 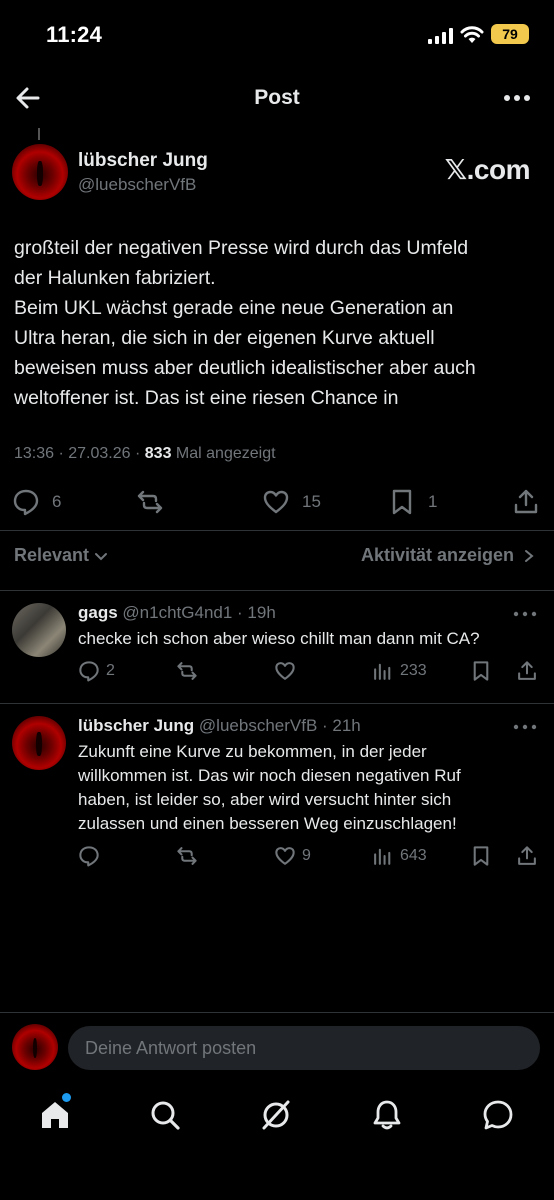 What do you see at coordinates (382, 856) in the screenshot?
I see `views-icon` at bounding box center [382, 856].